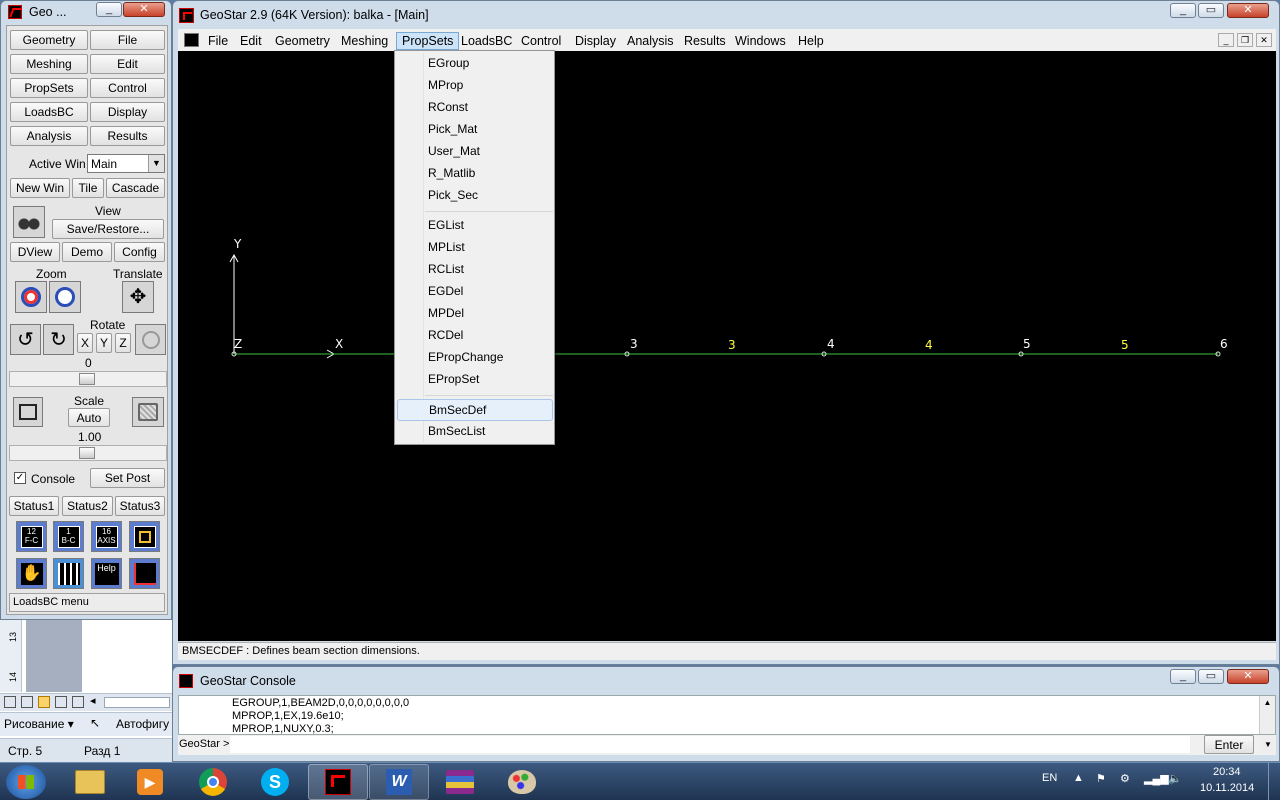 The width and height of the screenshot is (1280, 800). What do you see at coordinates (40, 188) in the screenshot?
I see `new-win-button: New Win` at bounding box center [40, 188].